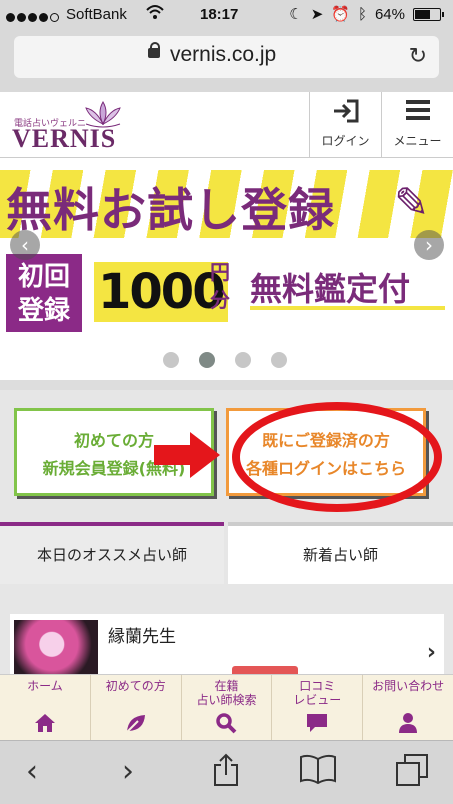 This screenshot has height=804, width=453. I want to click on list-item: 縁蘭先生 ›, so click(227, 644).